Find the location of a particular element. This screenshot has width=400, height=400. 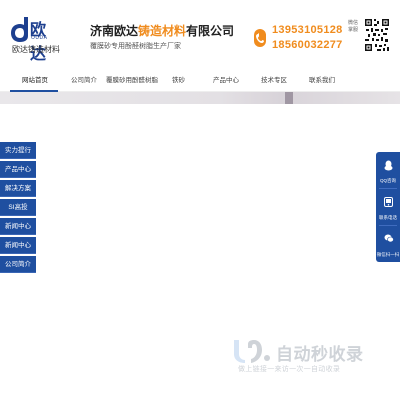

nav-item-about: 公司简介 is located at coordinates (84, 79).